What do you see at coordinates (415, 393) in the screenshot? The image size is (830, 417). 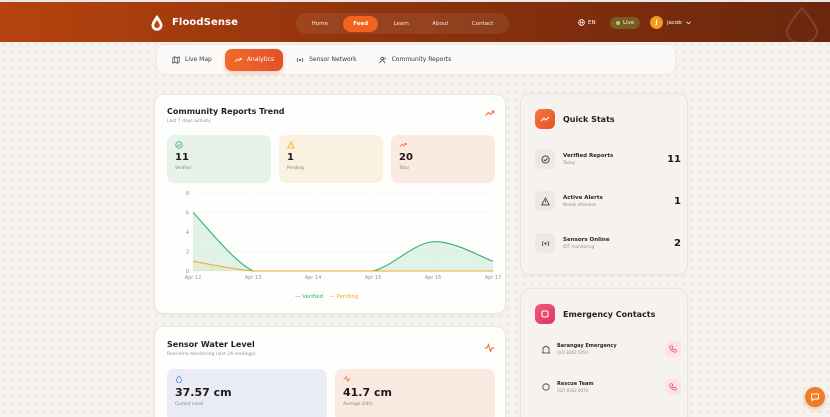 I see `average-level-box: 41.7 cm Average (24h)` at bounding box center [415, 393].